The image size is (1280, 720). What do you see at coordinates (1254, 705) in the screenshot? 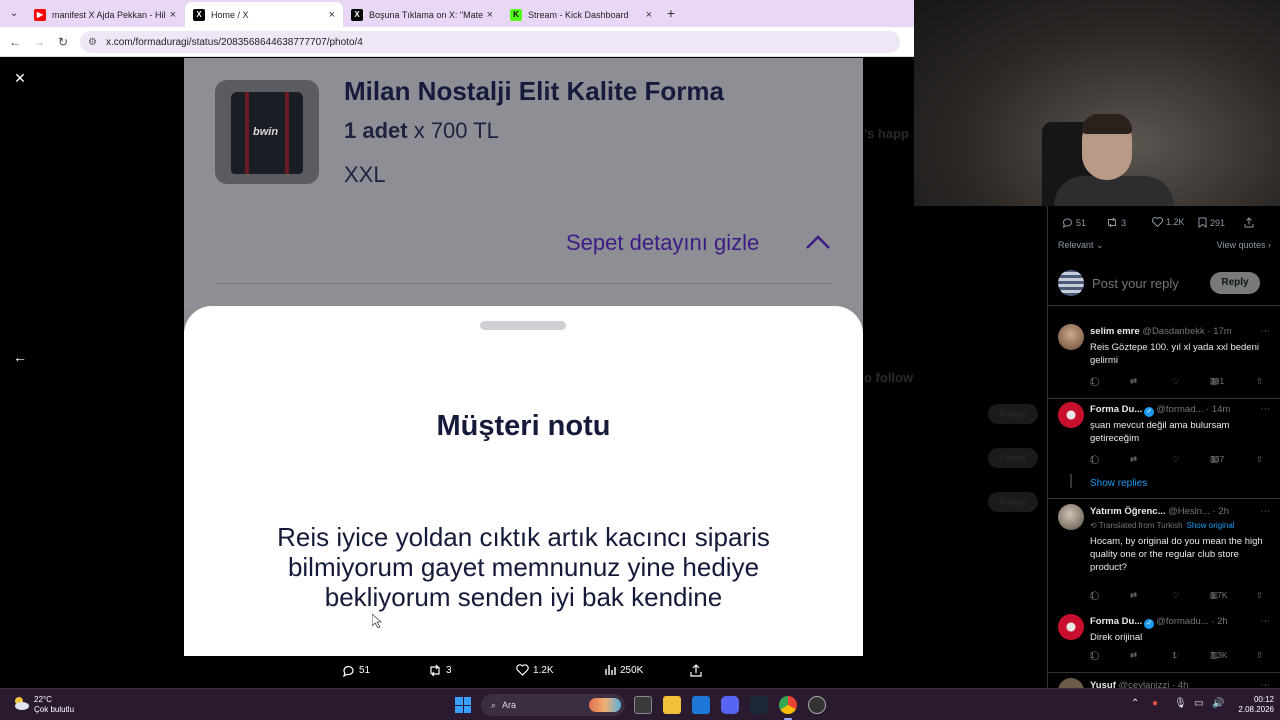
I see `system-clock: 00:12 2.08.2026` at bounding box center [1254, 705].